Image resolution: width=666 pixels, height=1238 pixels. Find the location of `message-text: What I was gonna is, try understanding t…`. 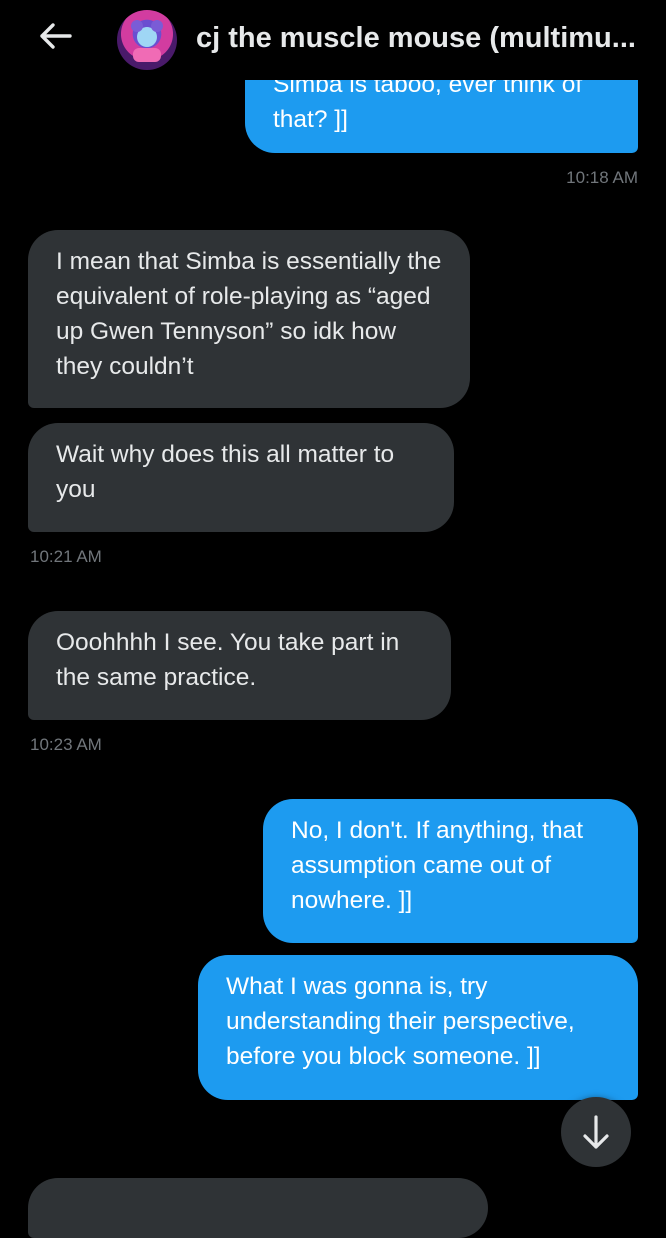

message-text: What I was gonna is, try understanding t… is located at coordinates (400, 1021).